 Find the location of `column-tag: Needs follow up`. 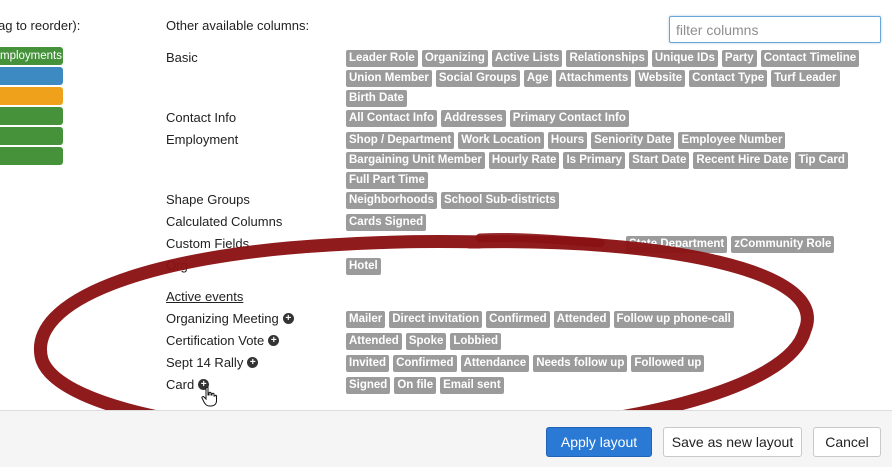

column-tag: Needs follow up is located at coordinates (580, 363).